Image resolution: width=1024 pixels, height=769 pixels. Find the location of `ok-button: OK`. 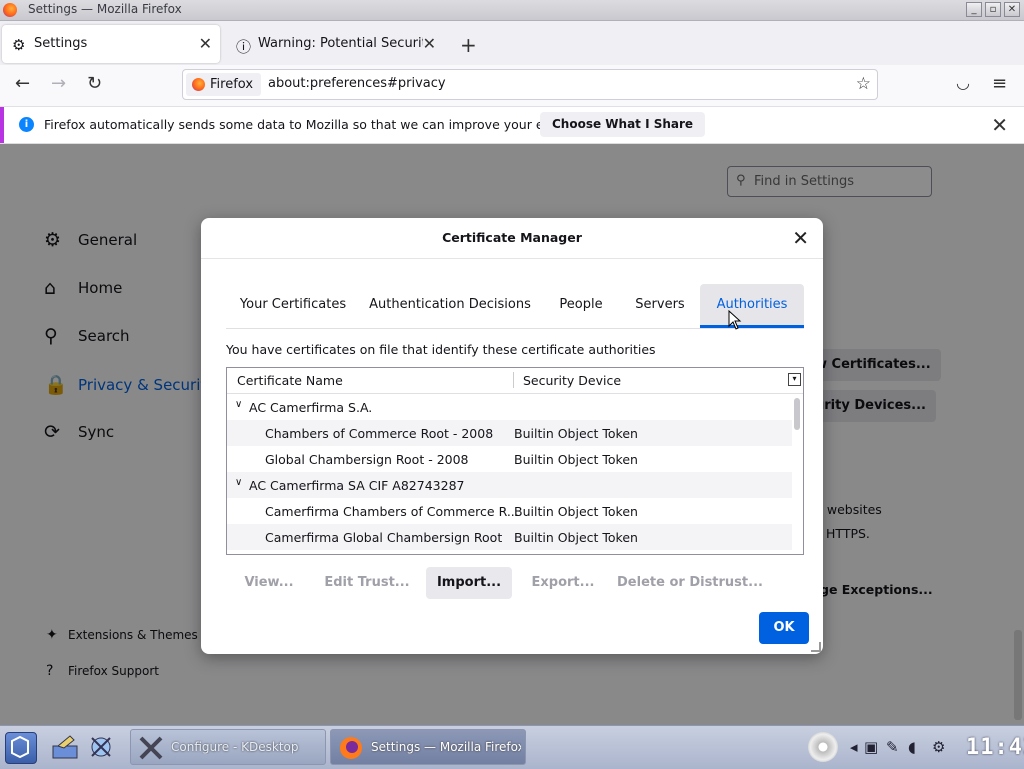

ok-button: OK is located at coordinates (784, 628).